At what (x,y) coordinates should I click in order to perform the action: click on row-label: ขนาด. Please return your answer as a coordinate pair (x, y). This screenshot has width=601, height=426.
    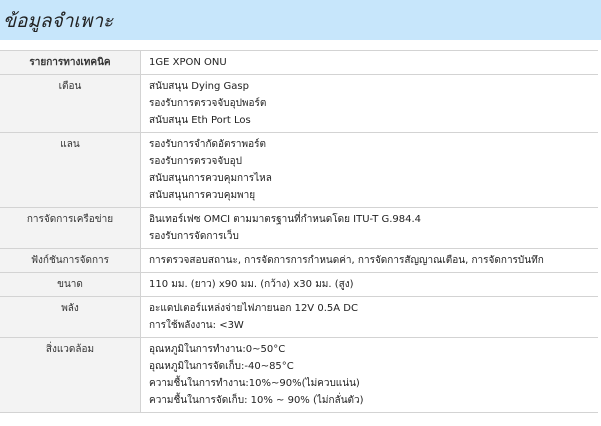
    Looking at the image, I should click on (70, 284).